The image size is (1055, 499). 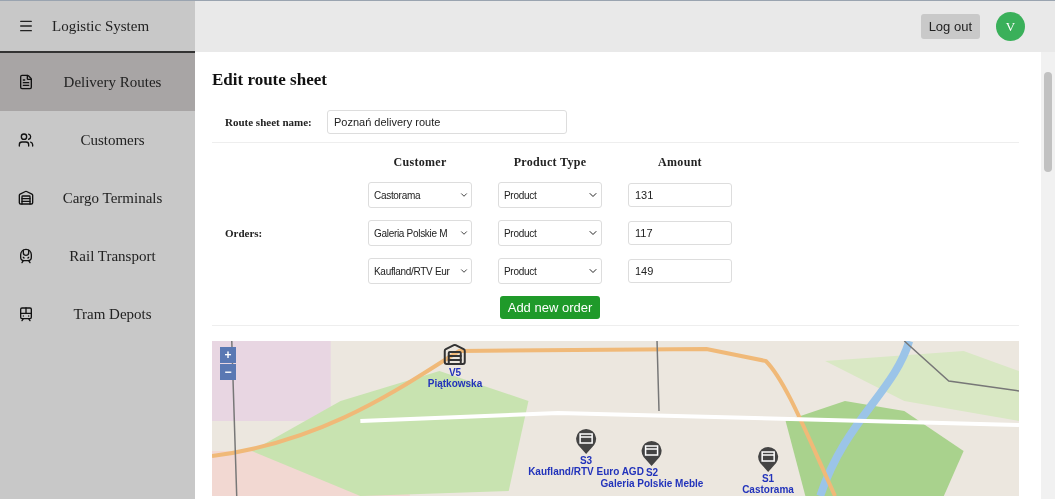 What do you see at coordinates (97, 256) in the screenshot?
I see `sidebar-item: Rail Transport` at bounding box center [97, 256].